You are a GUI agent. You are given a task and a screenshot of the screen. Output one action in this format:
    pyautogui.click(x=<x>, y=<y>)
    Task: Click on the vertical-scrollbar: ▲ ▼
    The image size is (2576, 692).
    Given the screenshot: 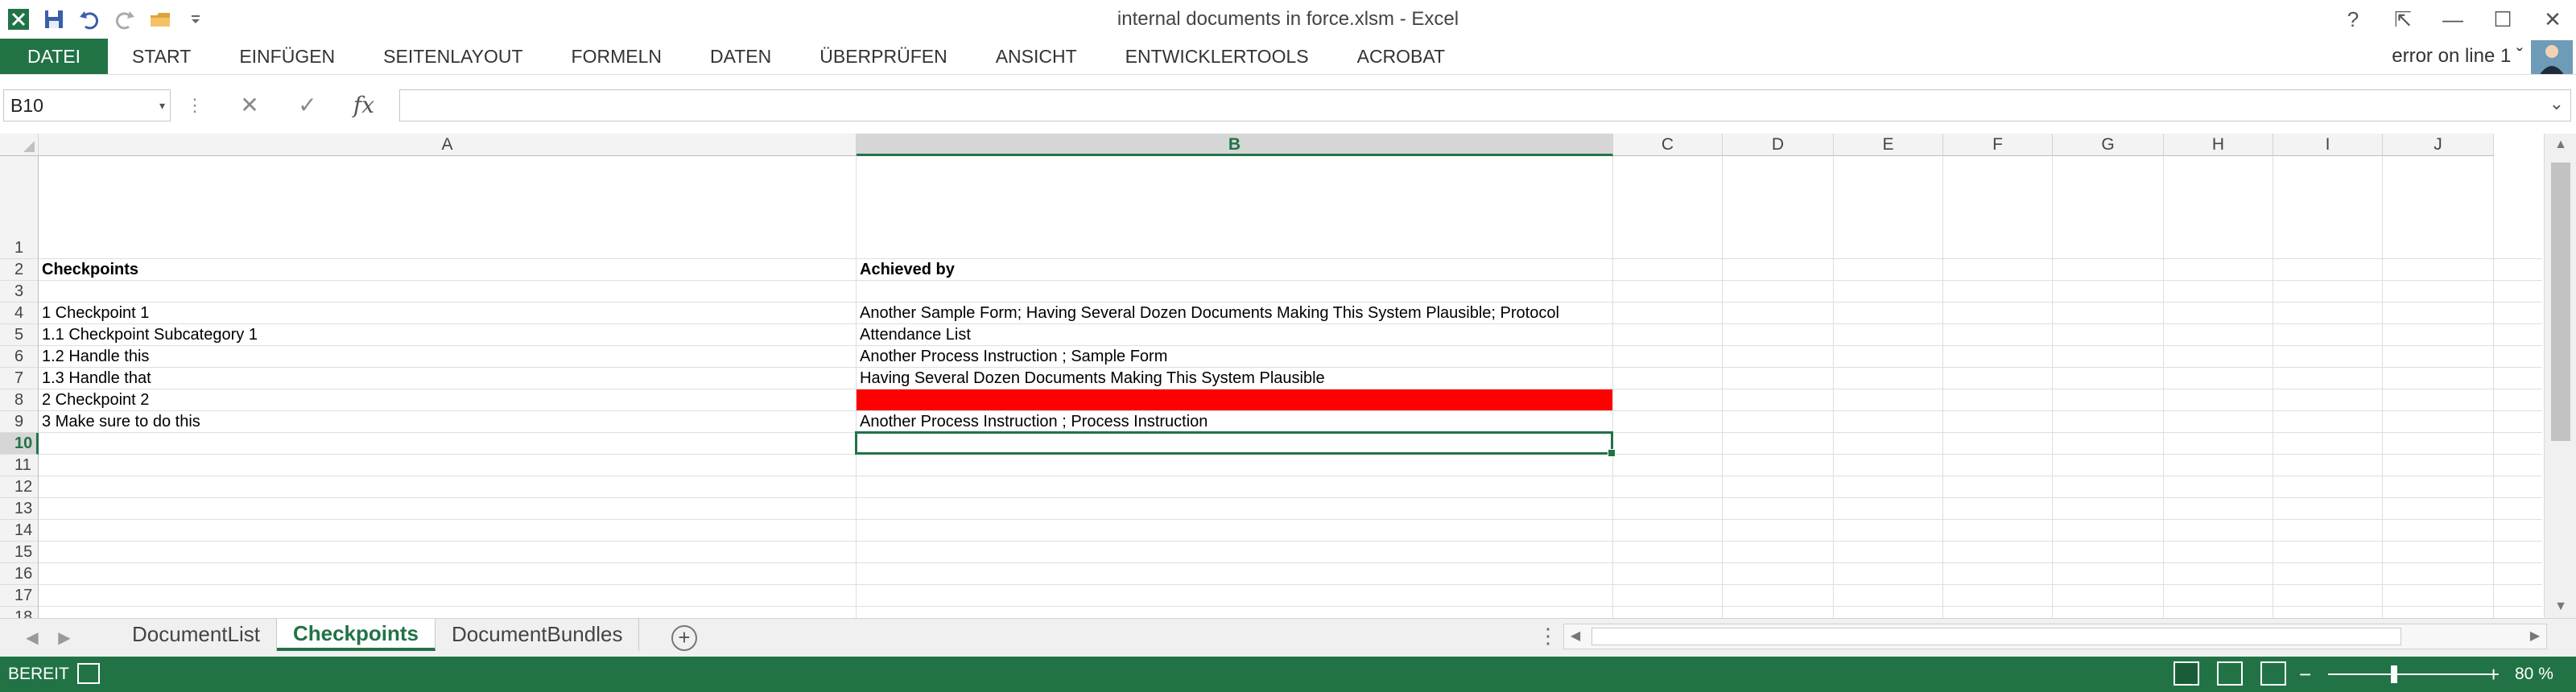 What is the action you would take?
    pyautogui.click(x=2560, y=376)
    